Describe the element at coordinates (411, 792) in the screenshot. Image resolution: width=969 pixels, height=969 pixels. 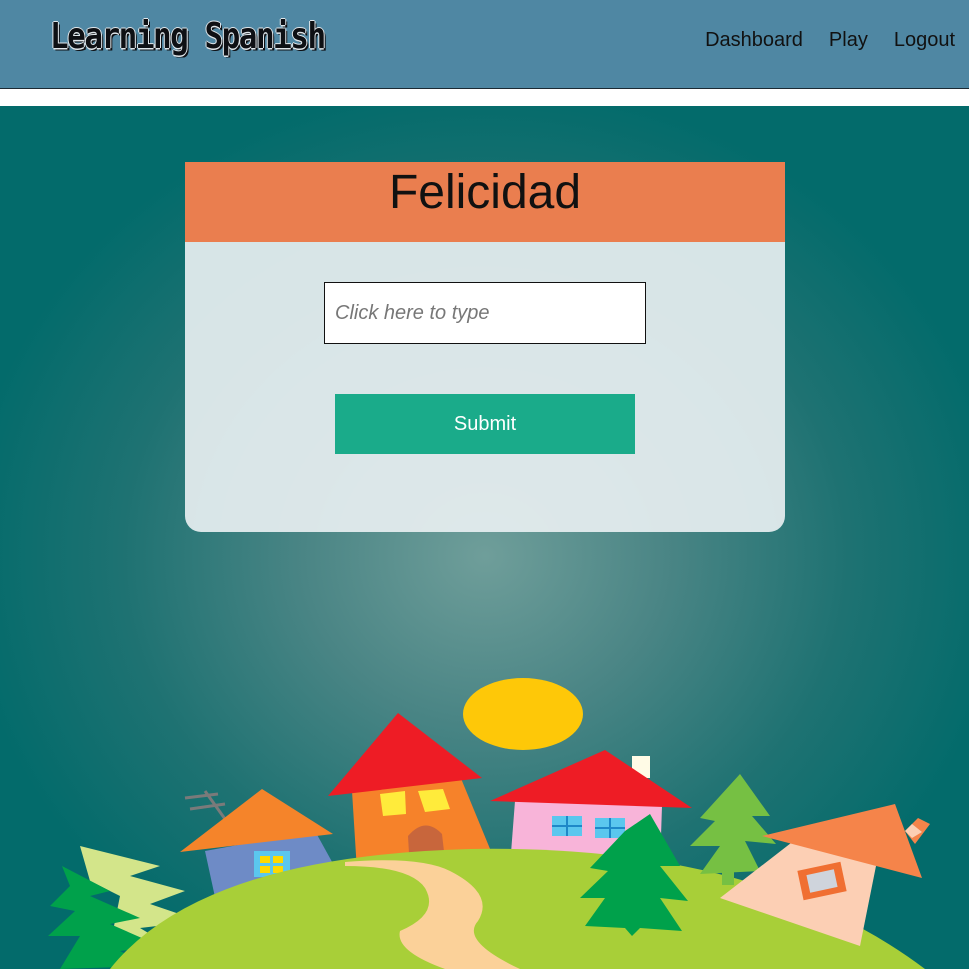
I see `house-icon` at that location.